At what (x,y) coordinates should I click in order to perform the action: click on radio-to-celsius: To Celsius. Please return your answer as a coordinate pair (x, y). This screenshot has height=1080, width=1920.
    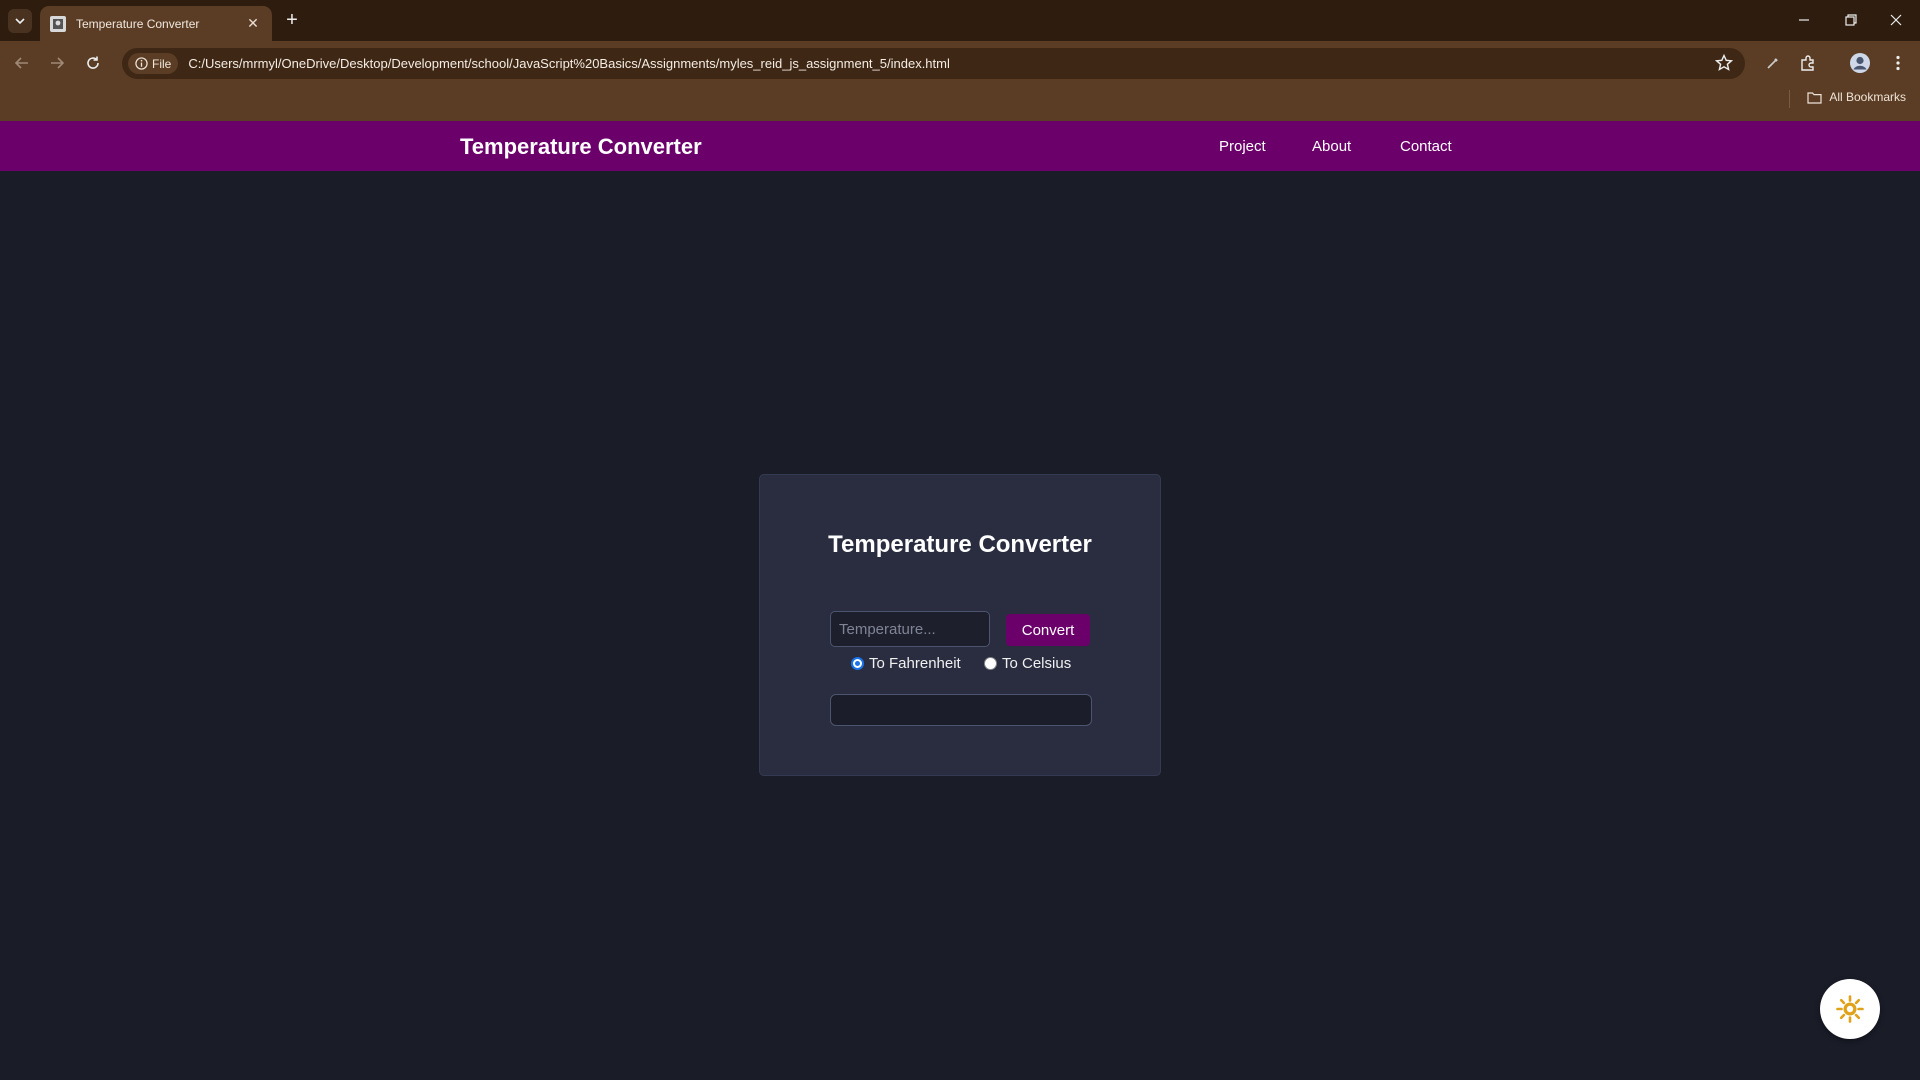
    Looking at the image, I should click on (1027, 663).